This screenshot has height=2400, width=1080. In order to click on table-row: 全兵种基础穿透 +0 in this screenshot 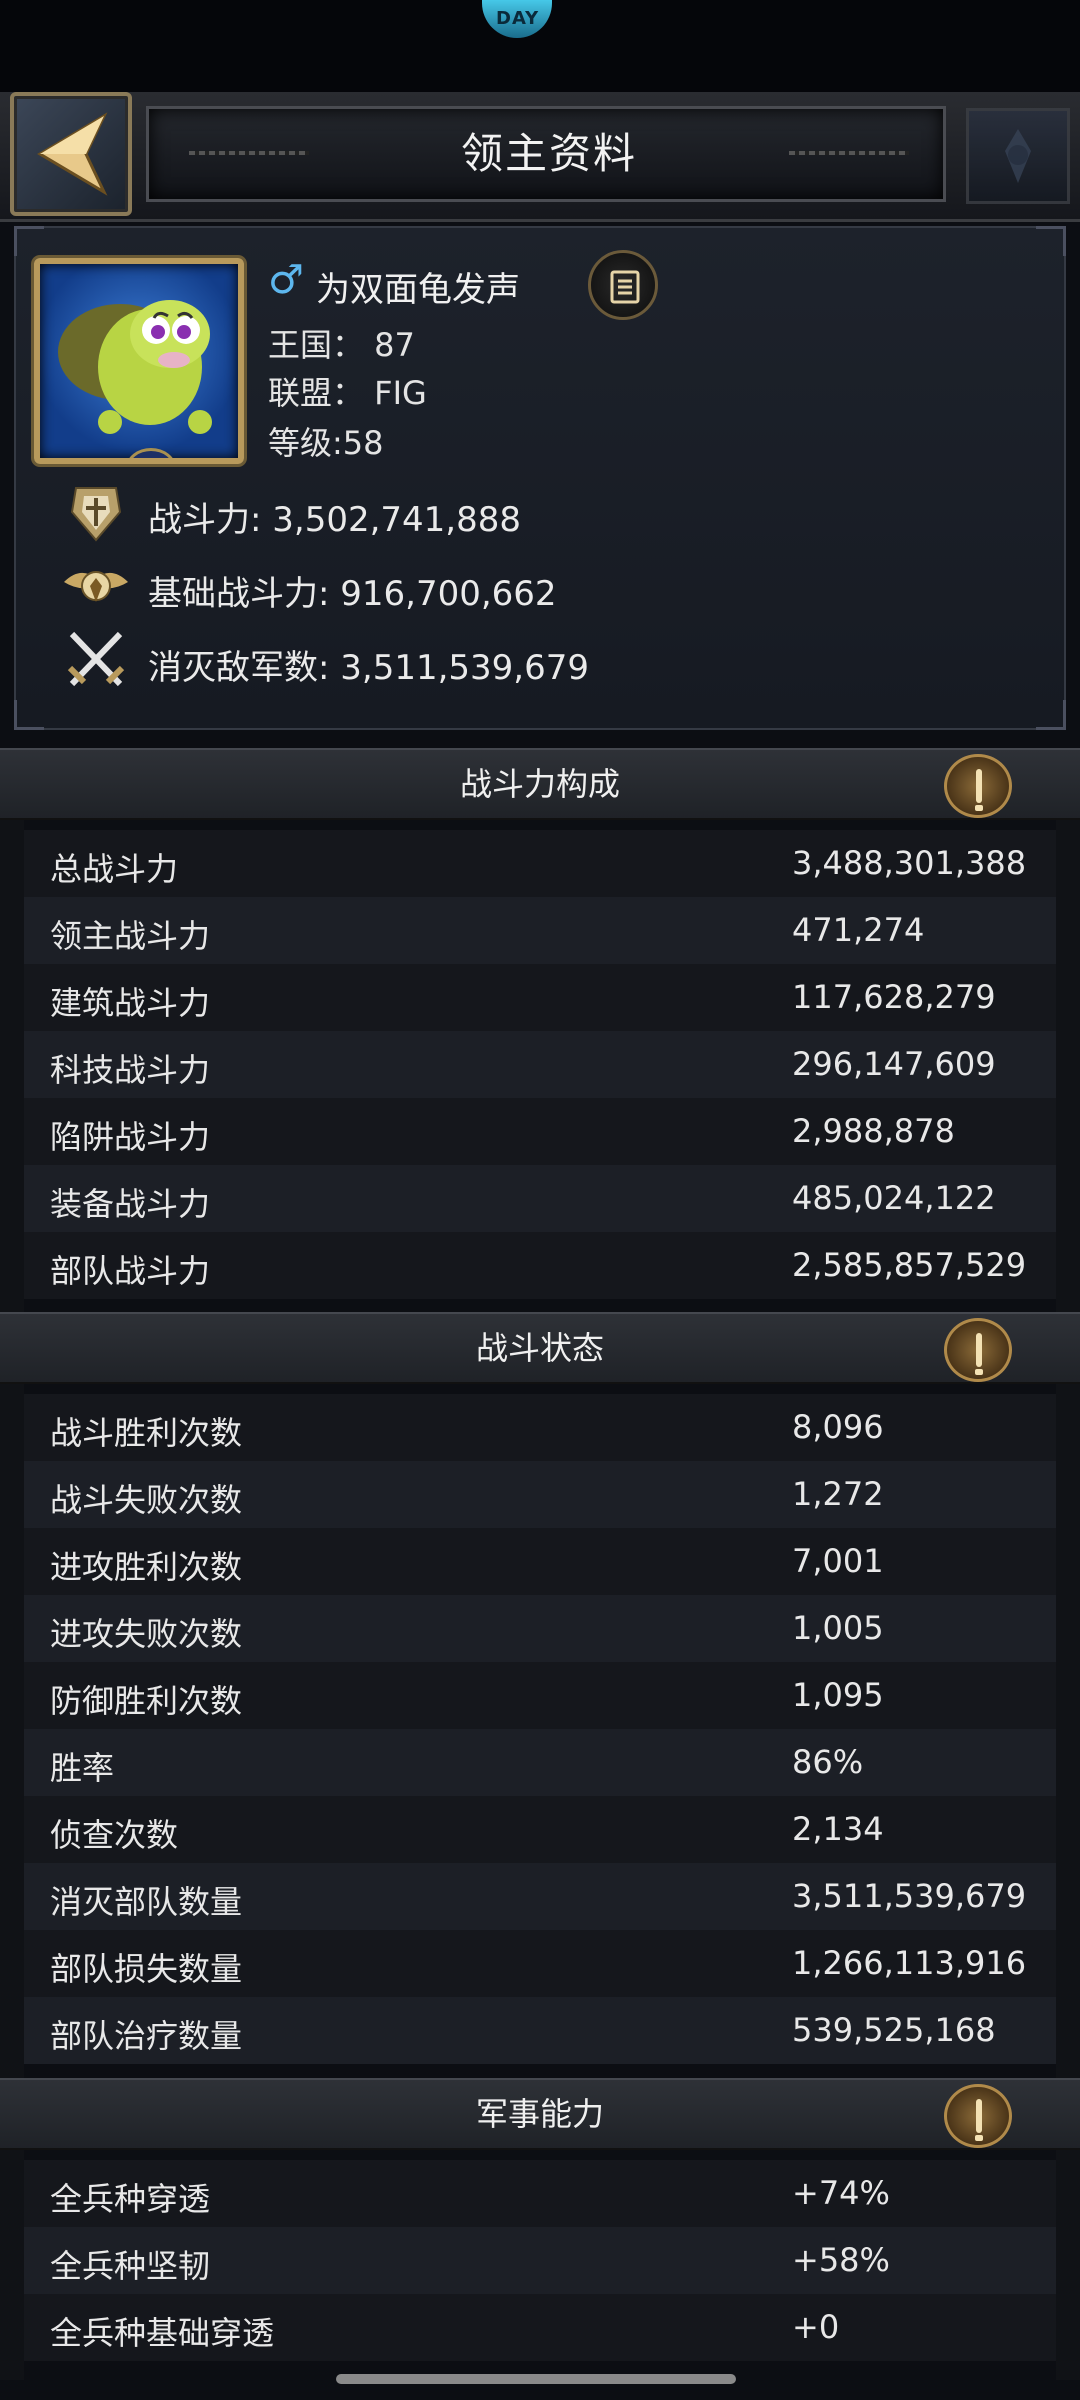, I will do `click(540, 2327)`.